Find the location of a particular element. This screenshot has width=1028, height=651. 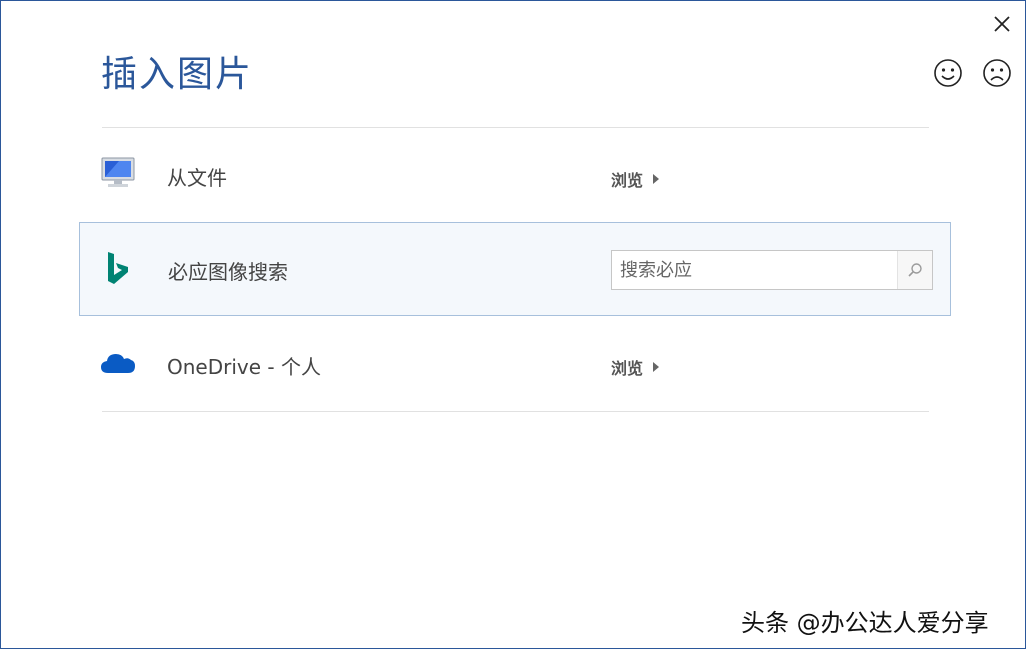

close-button is located at coordinates (1002, 24).